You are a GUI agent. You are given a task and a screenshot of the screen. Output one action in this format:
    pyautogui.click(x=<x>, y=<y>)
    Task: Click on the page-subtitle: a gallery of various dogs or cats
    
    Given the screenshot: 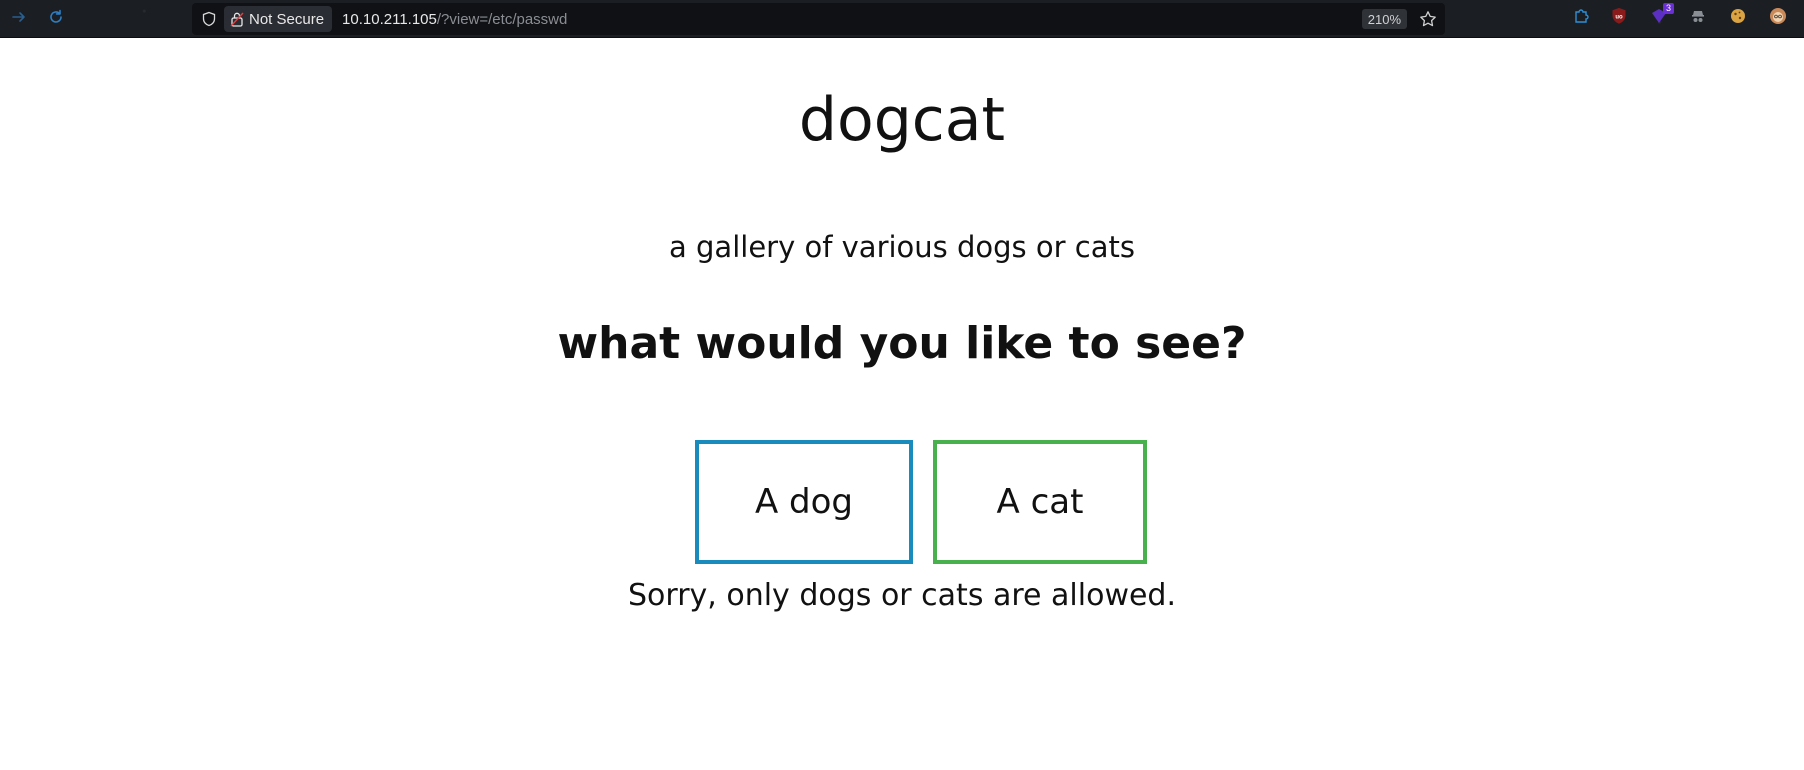 What is the action you would take?
    pyautogui.click(x=902, y=247)
    